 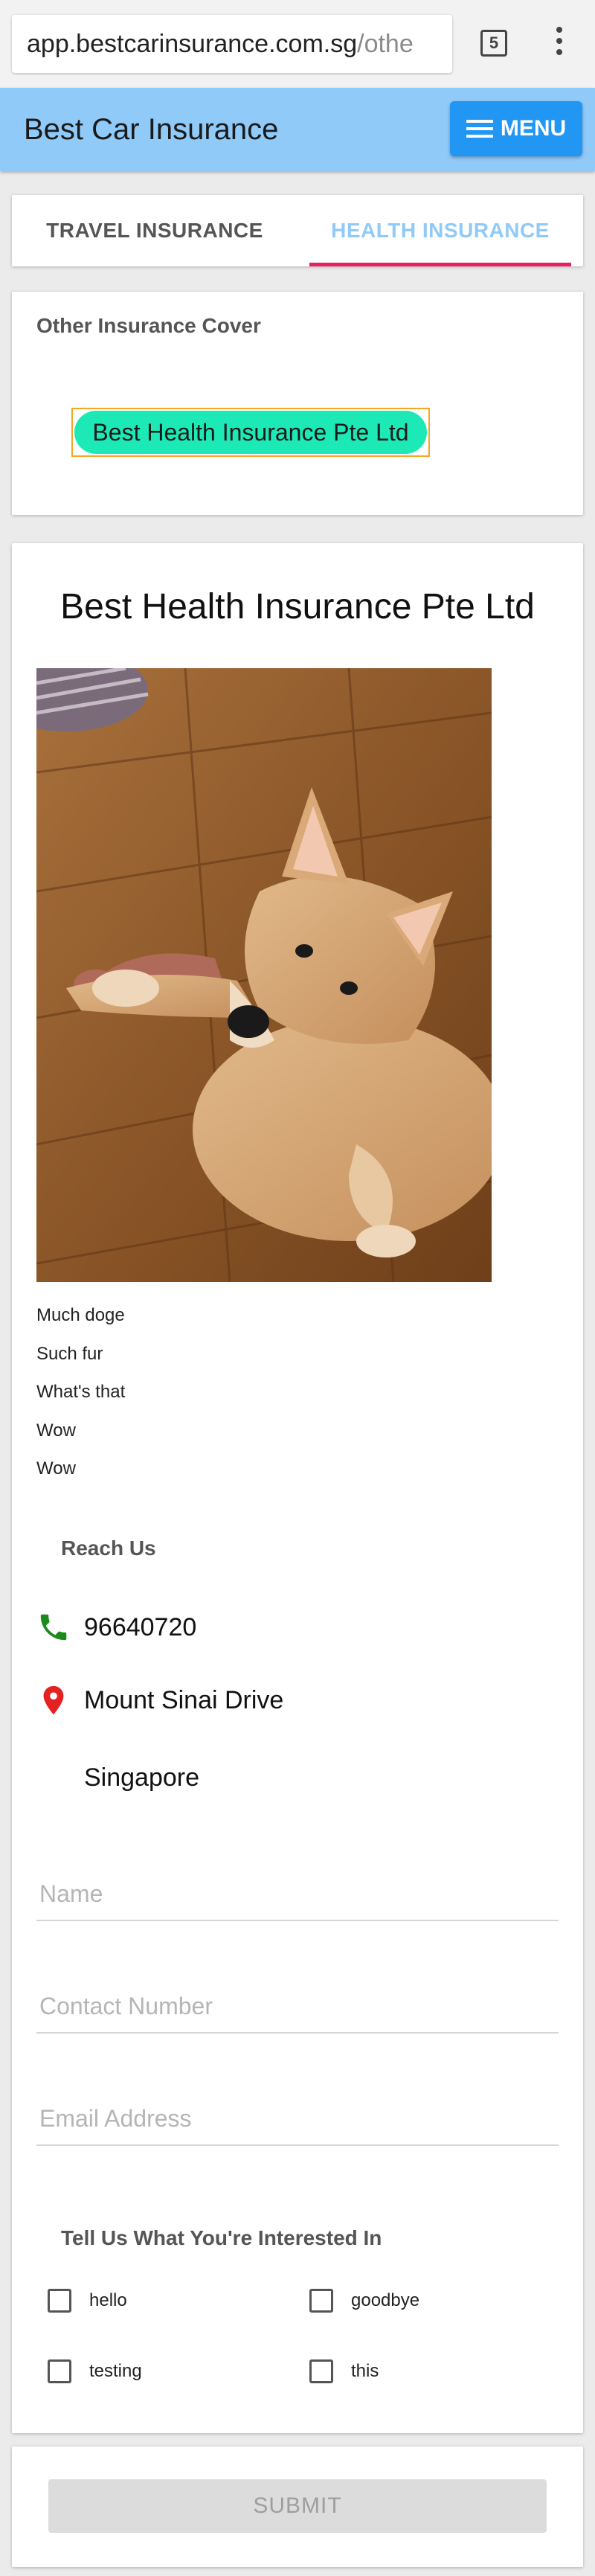 I want to click on submit-label: SUBMIT, so click(x=298, y=2505).